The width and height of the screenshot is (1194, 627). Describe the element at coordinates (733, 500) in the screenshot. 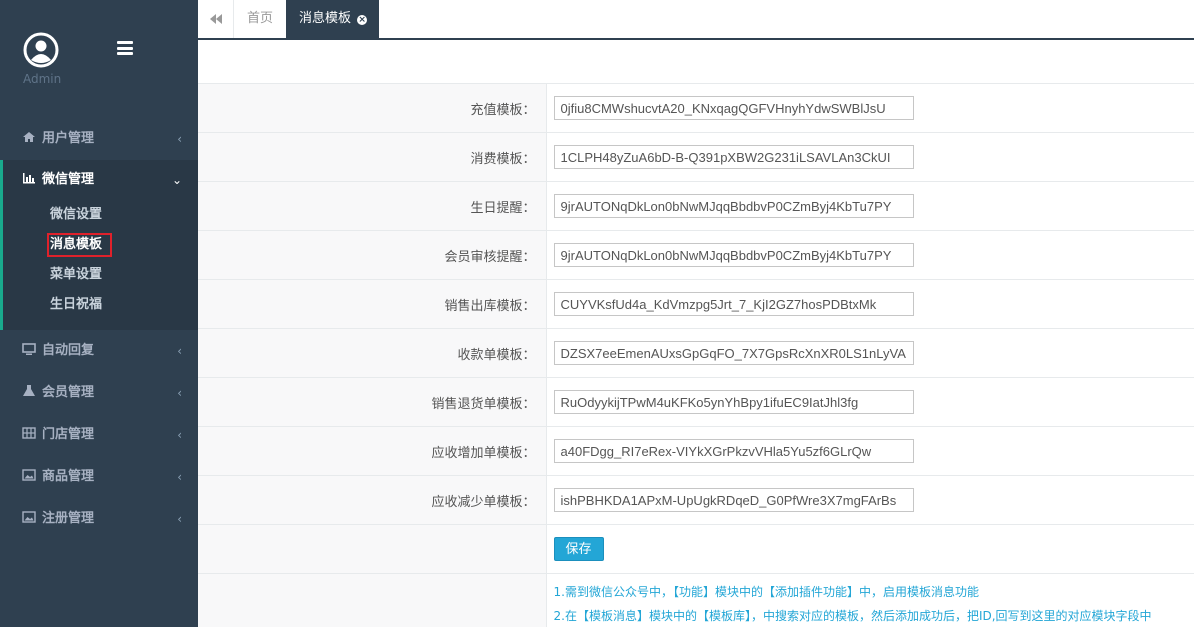

I see `receivable-decrease-template-input` at that location.